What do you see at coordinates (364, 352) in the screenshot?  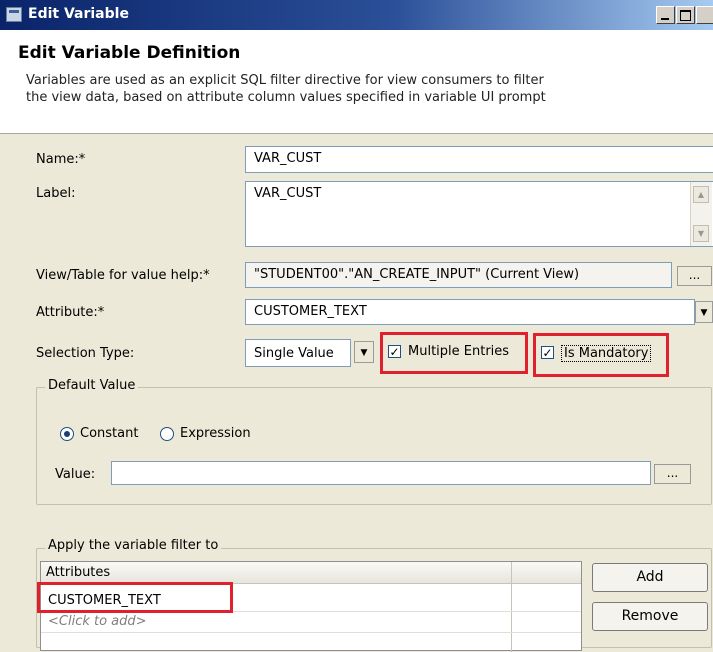 I see `selection-type-dropdown-icon: ▼` at bounding box center [364, 352].